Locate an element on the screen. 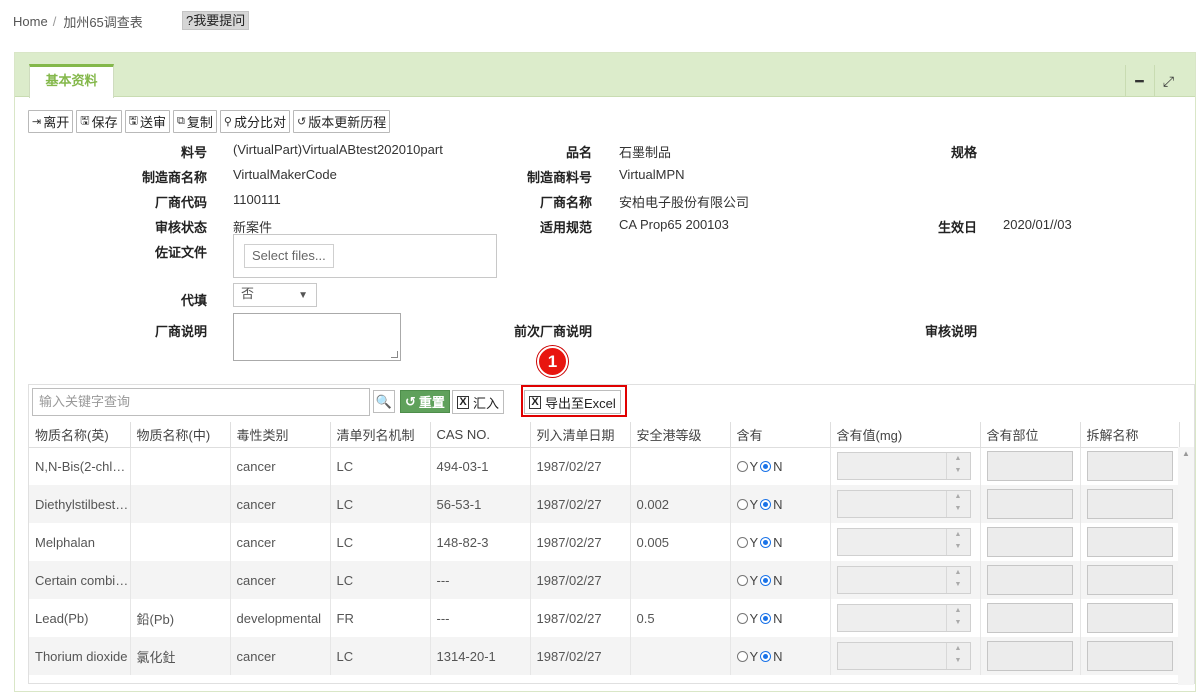  breadcrumb-home: Home is located at coordinates (30, 21).